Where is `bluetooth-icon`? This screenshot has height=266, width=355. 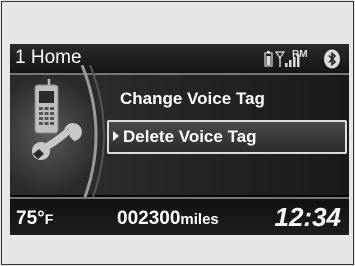 bluetooth-icon is located at coordinates (332, 59).